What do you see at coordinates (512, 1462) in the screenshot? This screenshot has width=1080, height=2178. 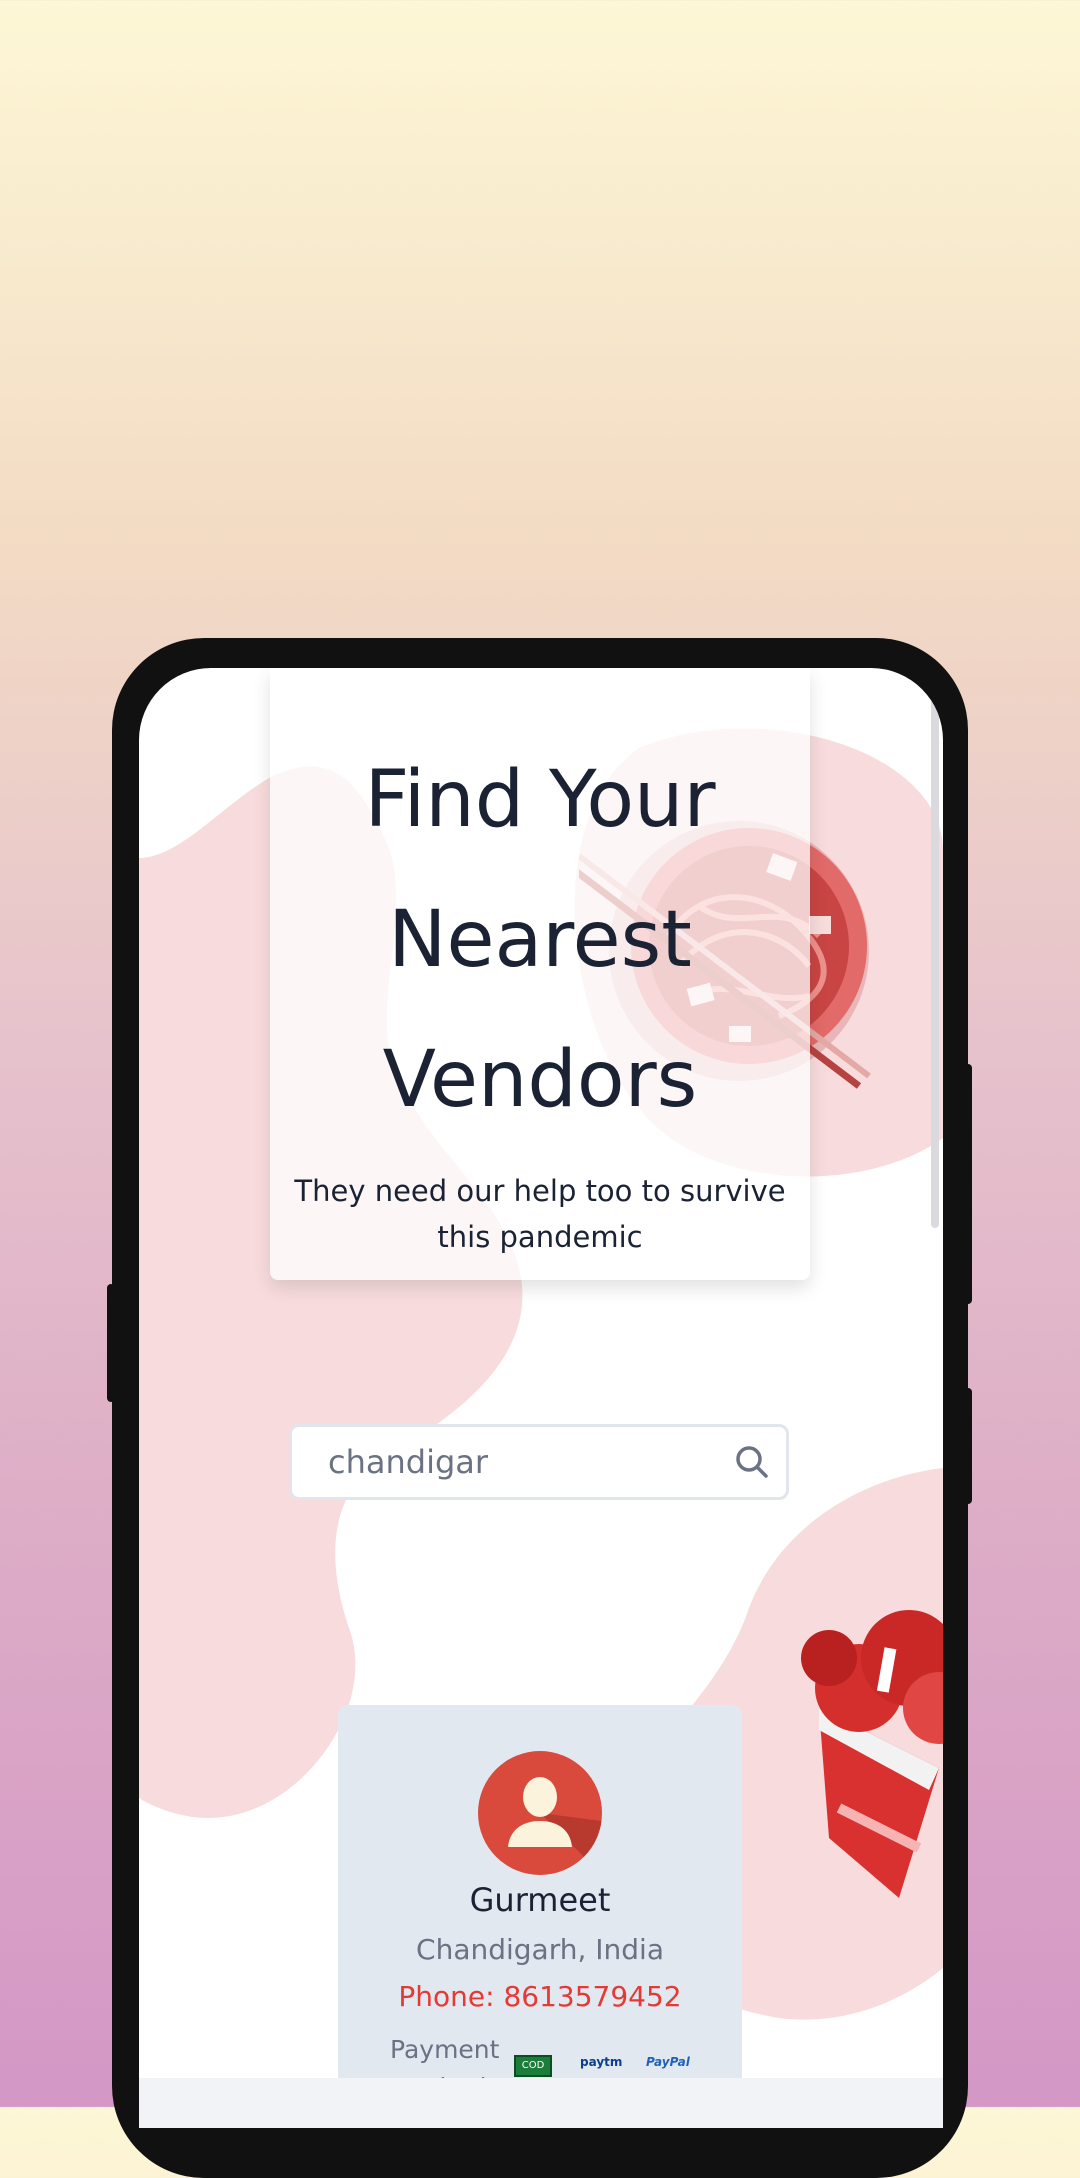 I see `search-input` at bounding box center [512, 1462].